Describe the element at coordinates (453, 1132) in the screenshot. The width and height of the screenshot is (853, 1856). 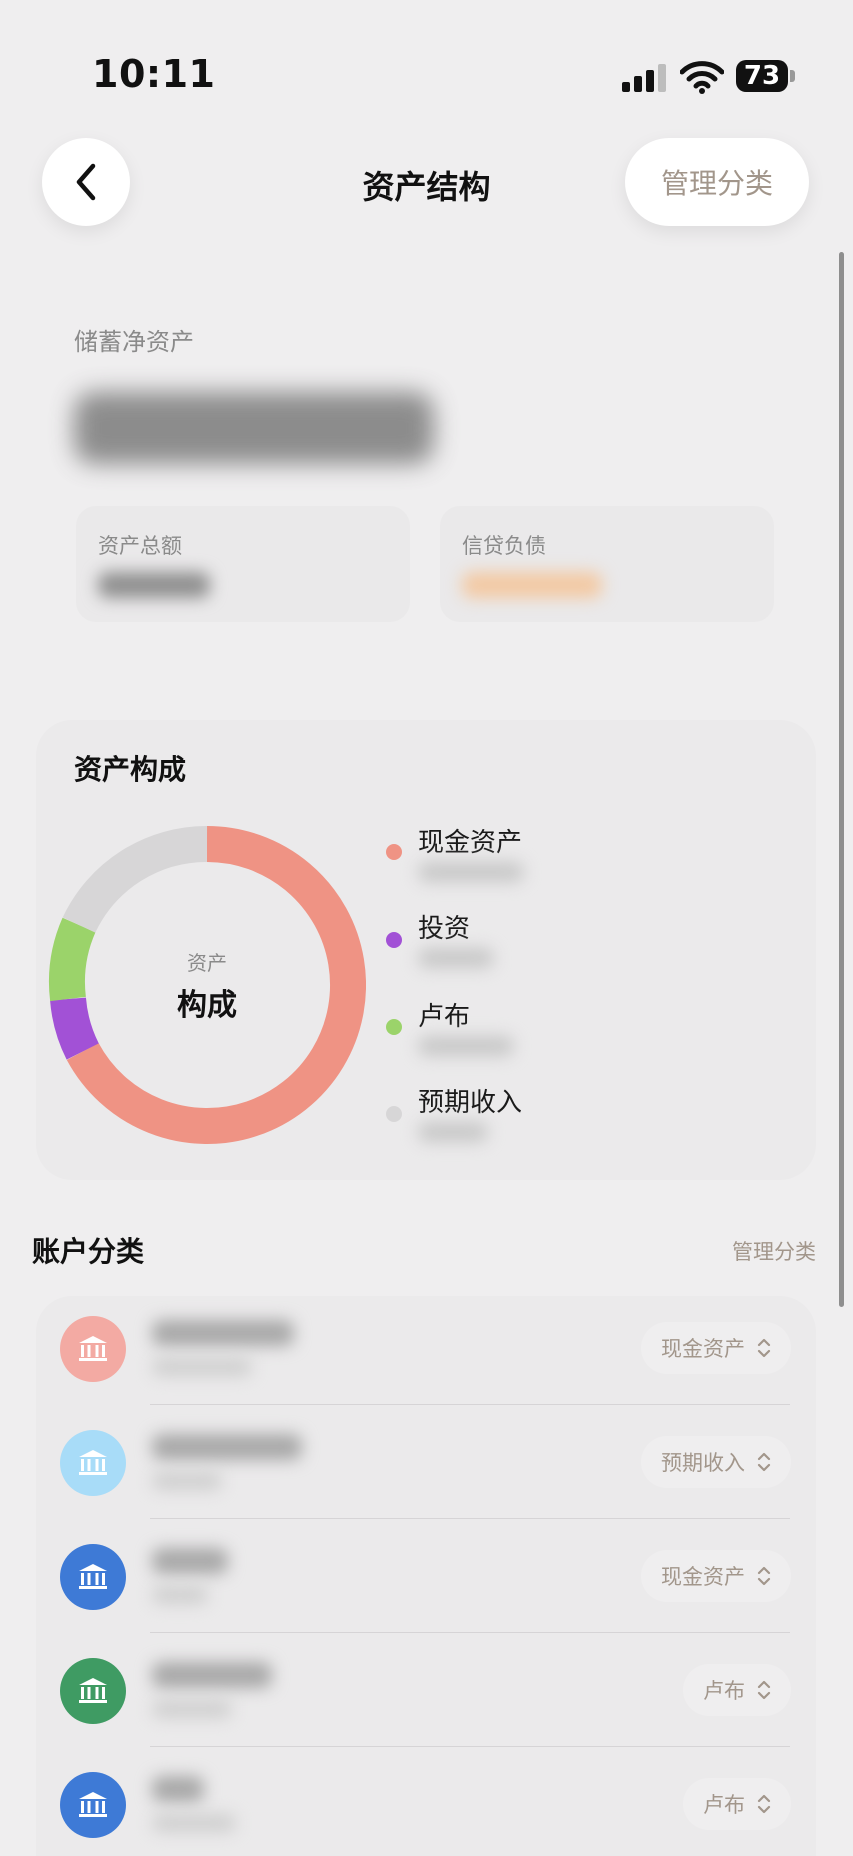
I see `legend-expected-income-value-blurred` at that location.